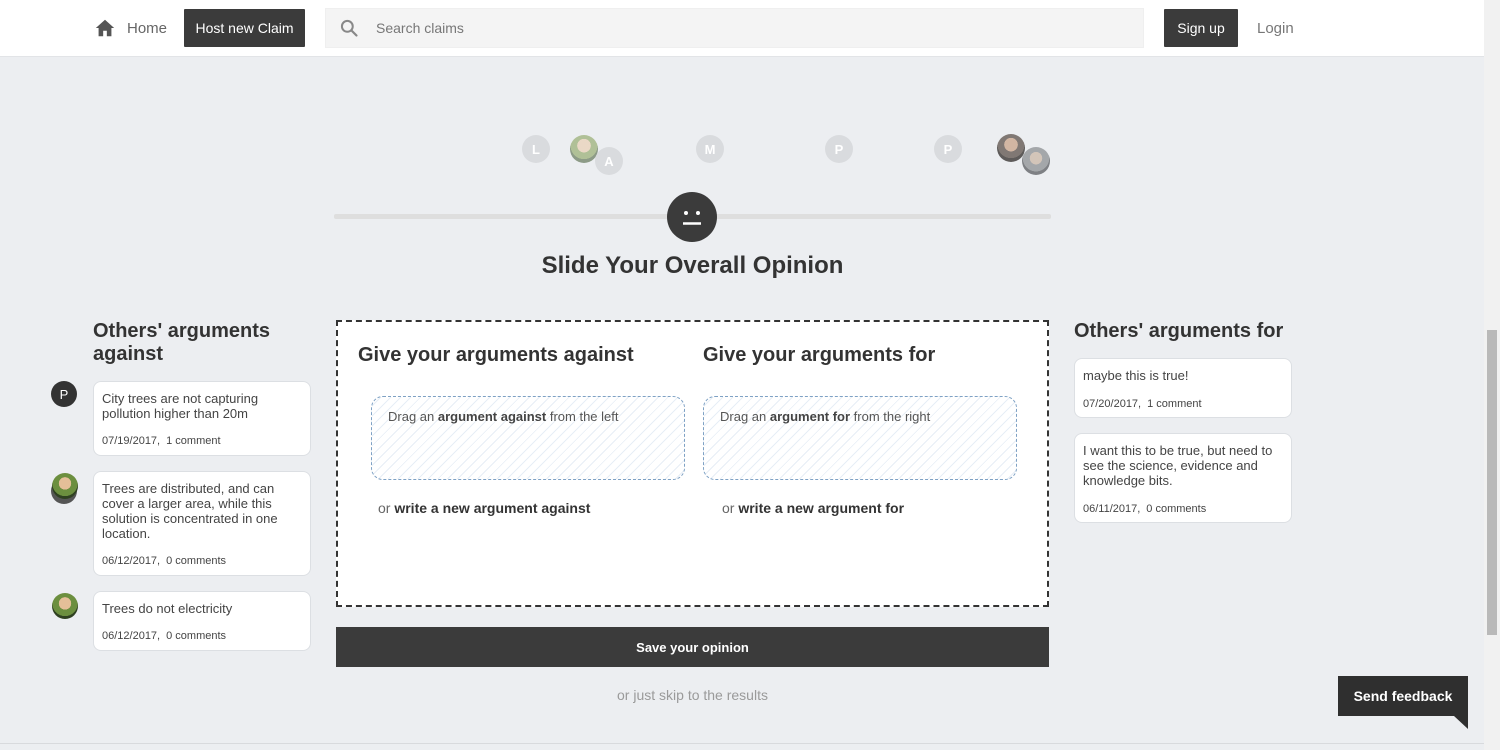  I want to click on send-feedback-button: Send feedback, so click(1403, 696).